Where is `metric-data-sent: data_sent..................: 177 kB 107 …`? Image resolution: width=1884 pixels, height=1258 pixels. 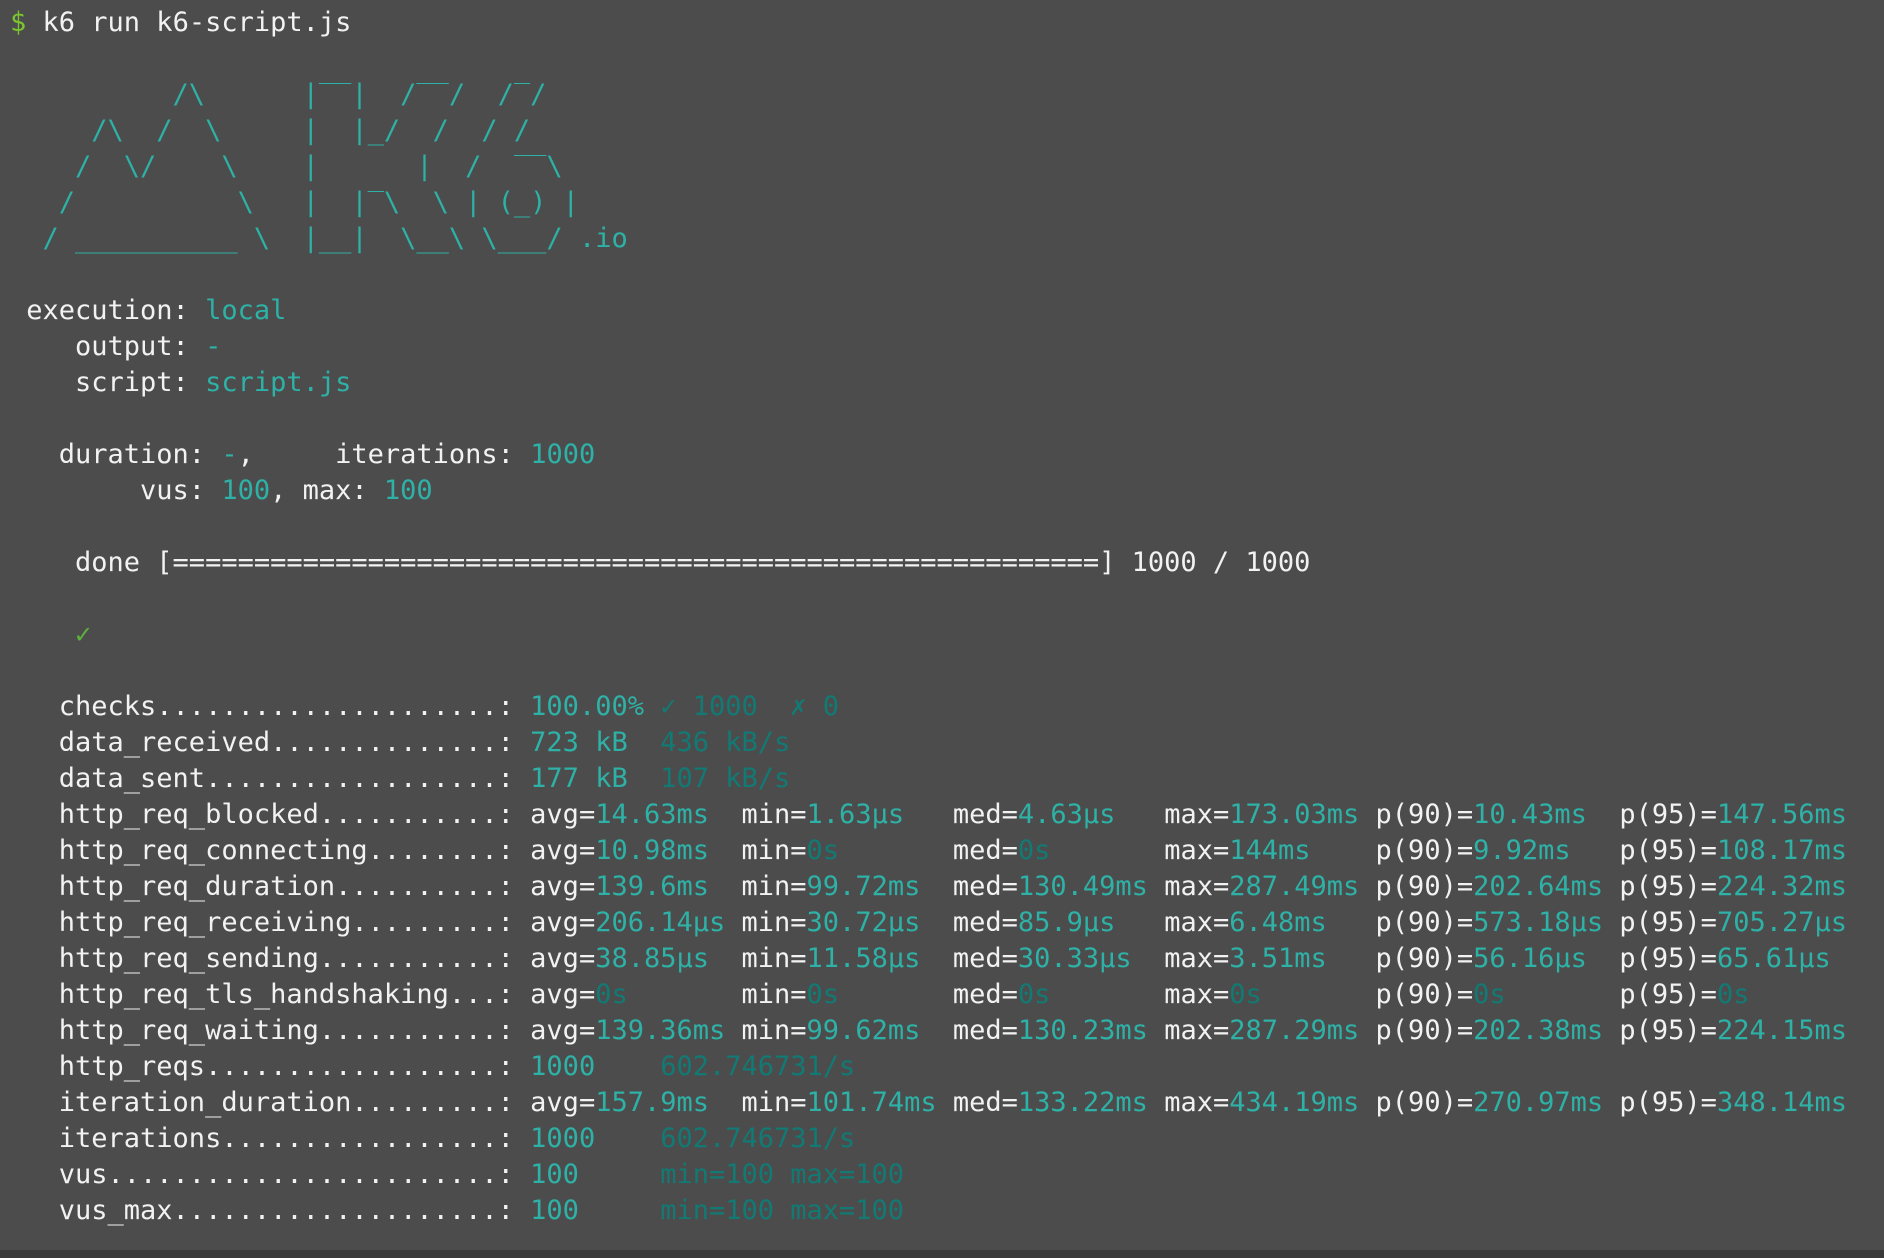 metric-data-sent: data_sent..................: 177 kB 107 … is located at coordinates (400, 778).